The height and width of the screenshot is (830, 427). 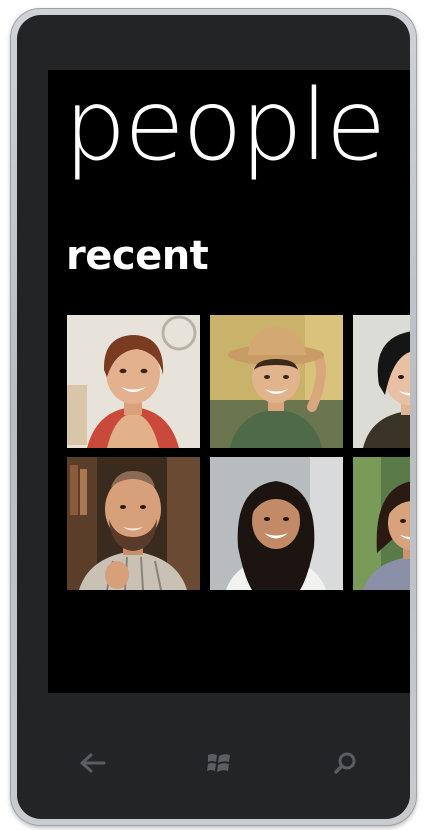 I want to click on hardware-button-bar, so click(x=219, y=760).